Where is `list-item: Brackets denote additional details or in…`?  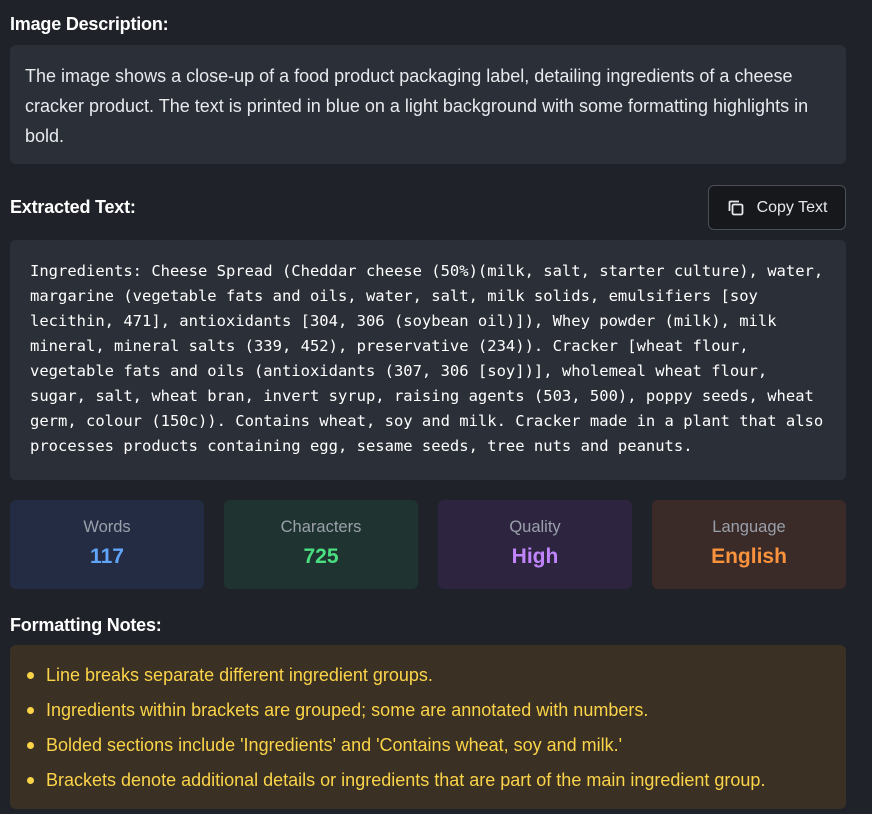
list-item: Brackets denote additional details or in… is located at coordinates (428, 783).